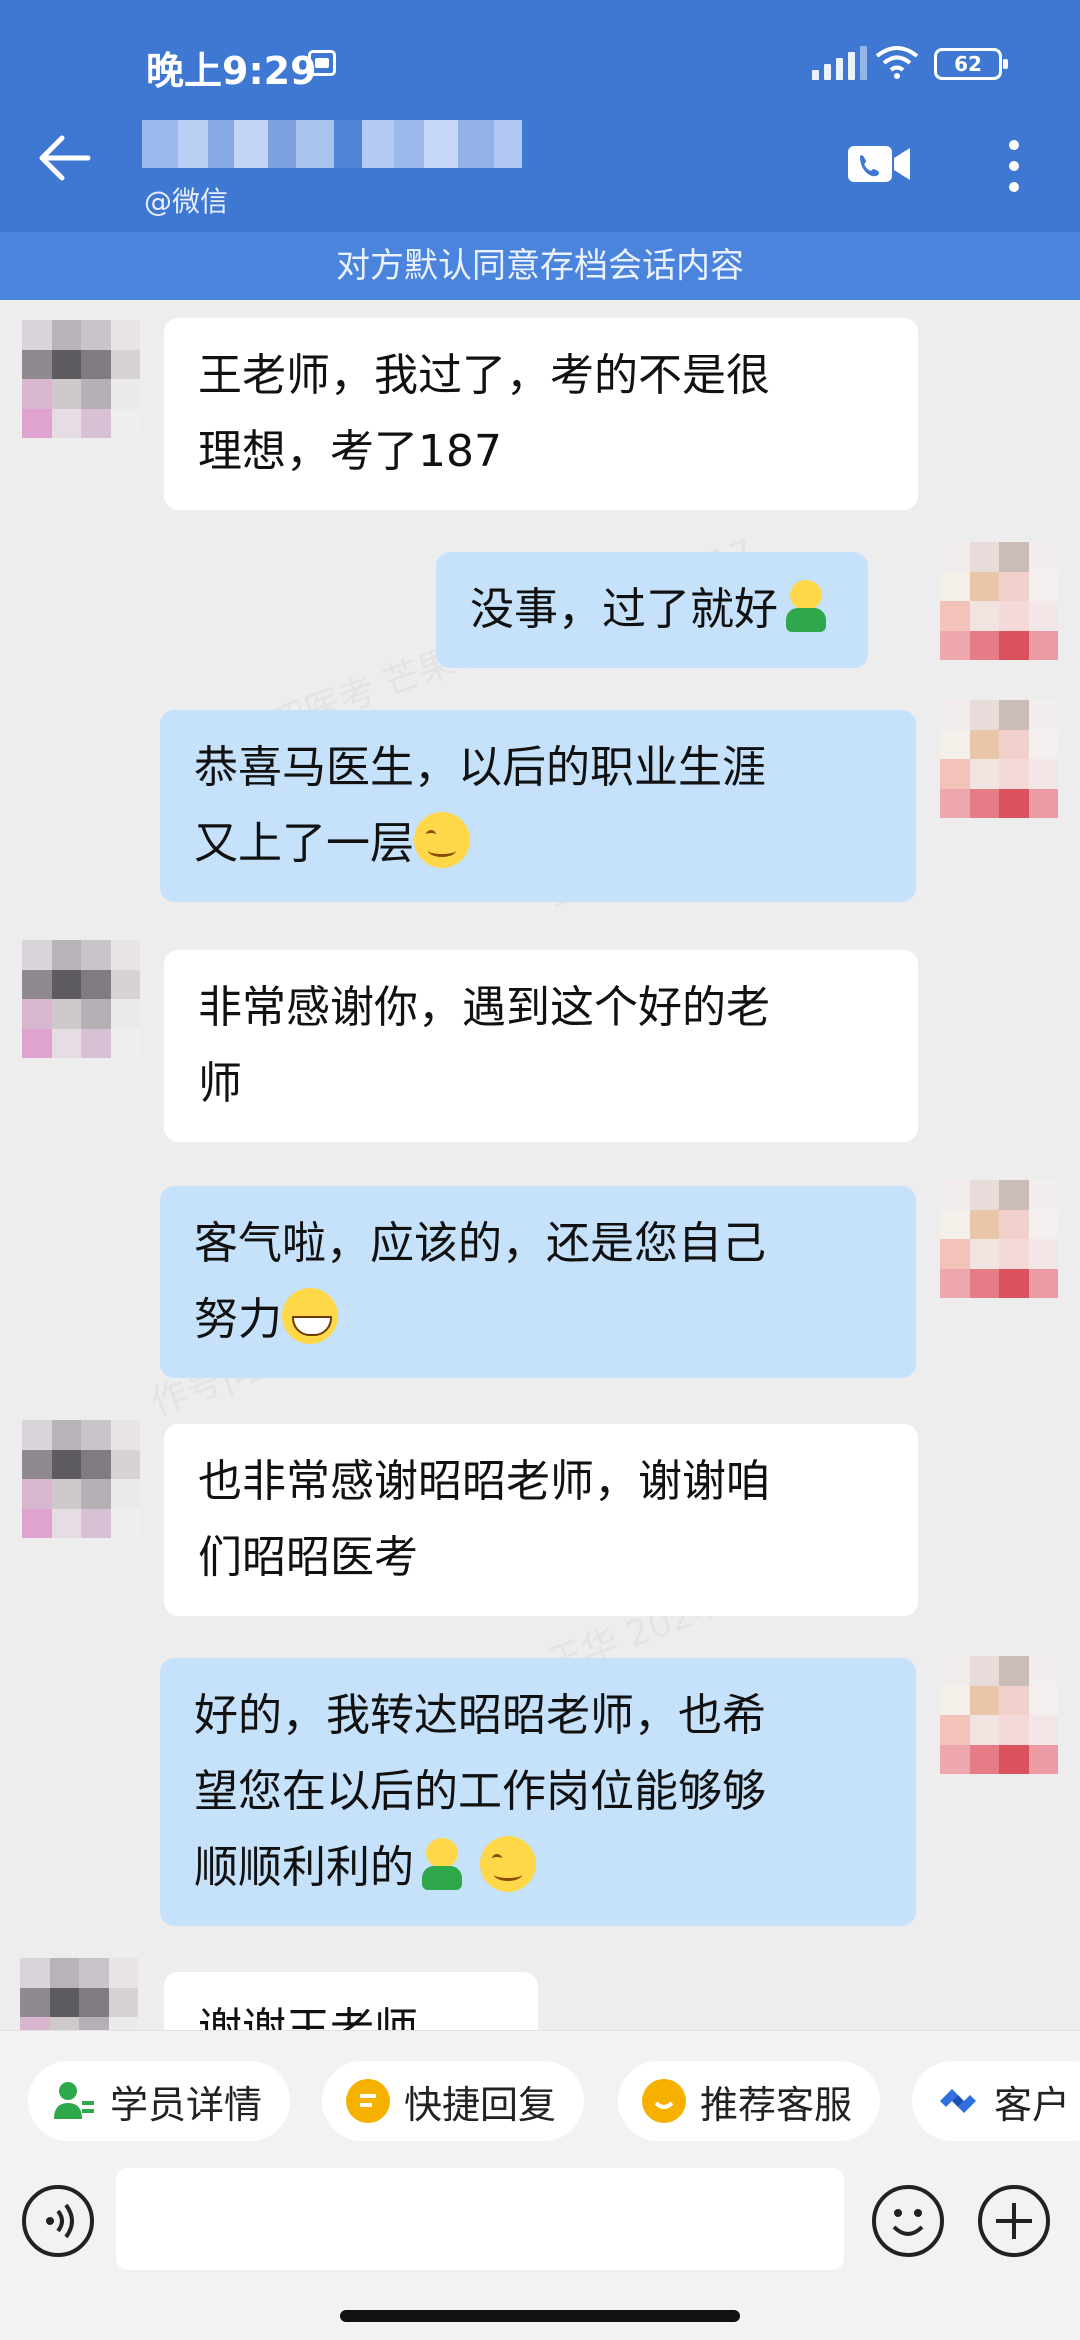  I want to click on customer-button: 客户, so click(996, 2101).